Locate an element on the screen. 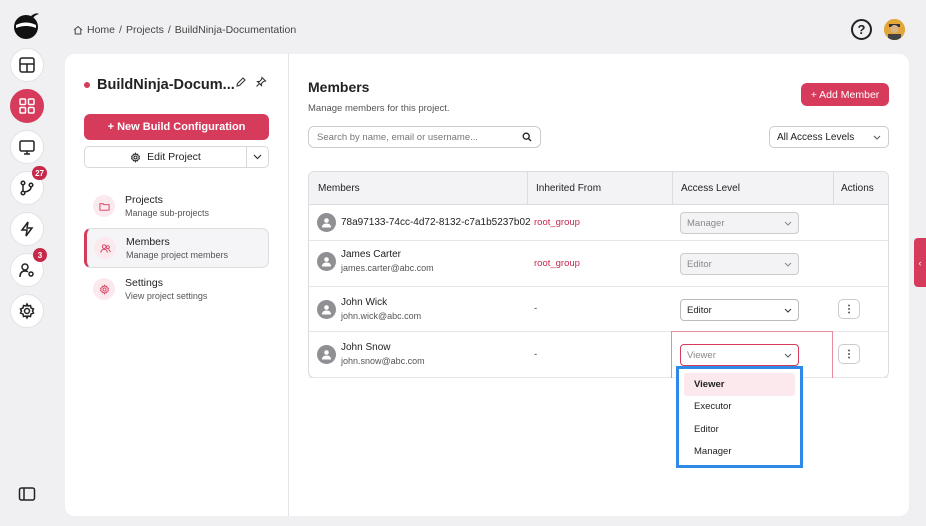 Image resolution: width=926 pixels, height=526 pixels. home-icon is located at coordinates (78, 30).